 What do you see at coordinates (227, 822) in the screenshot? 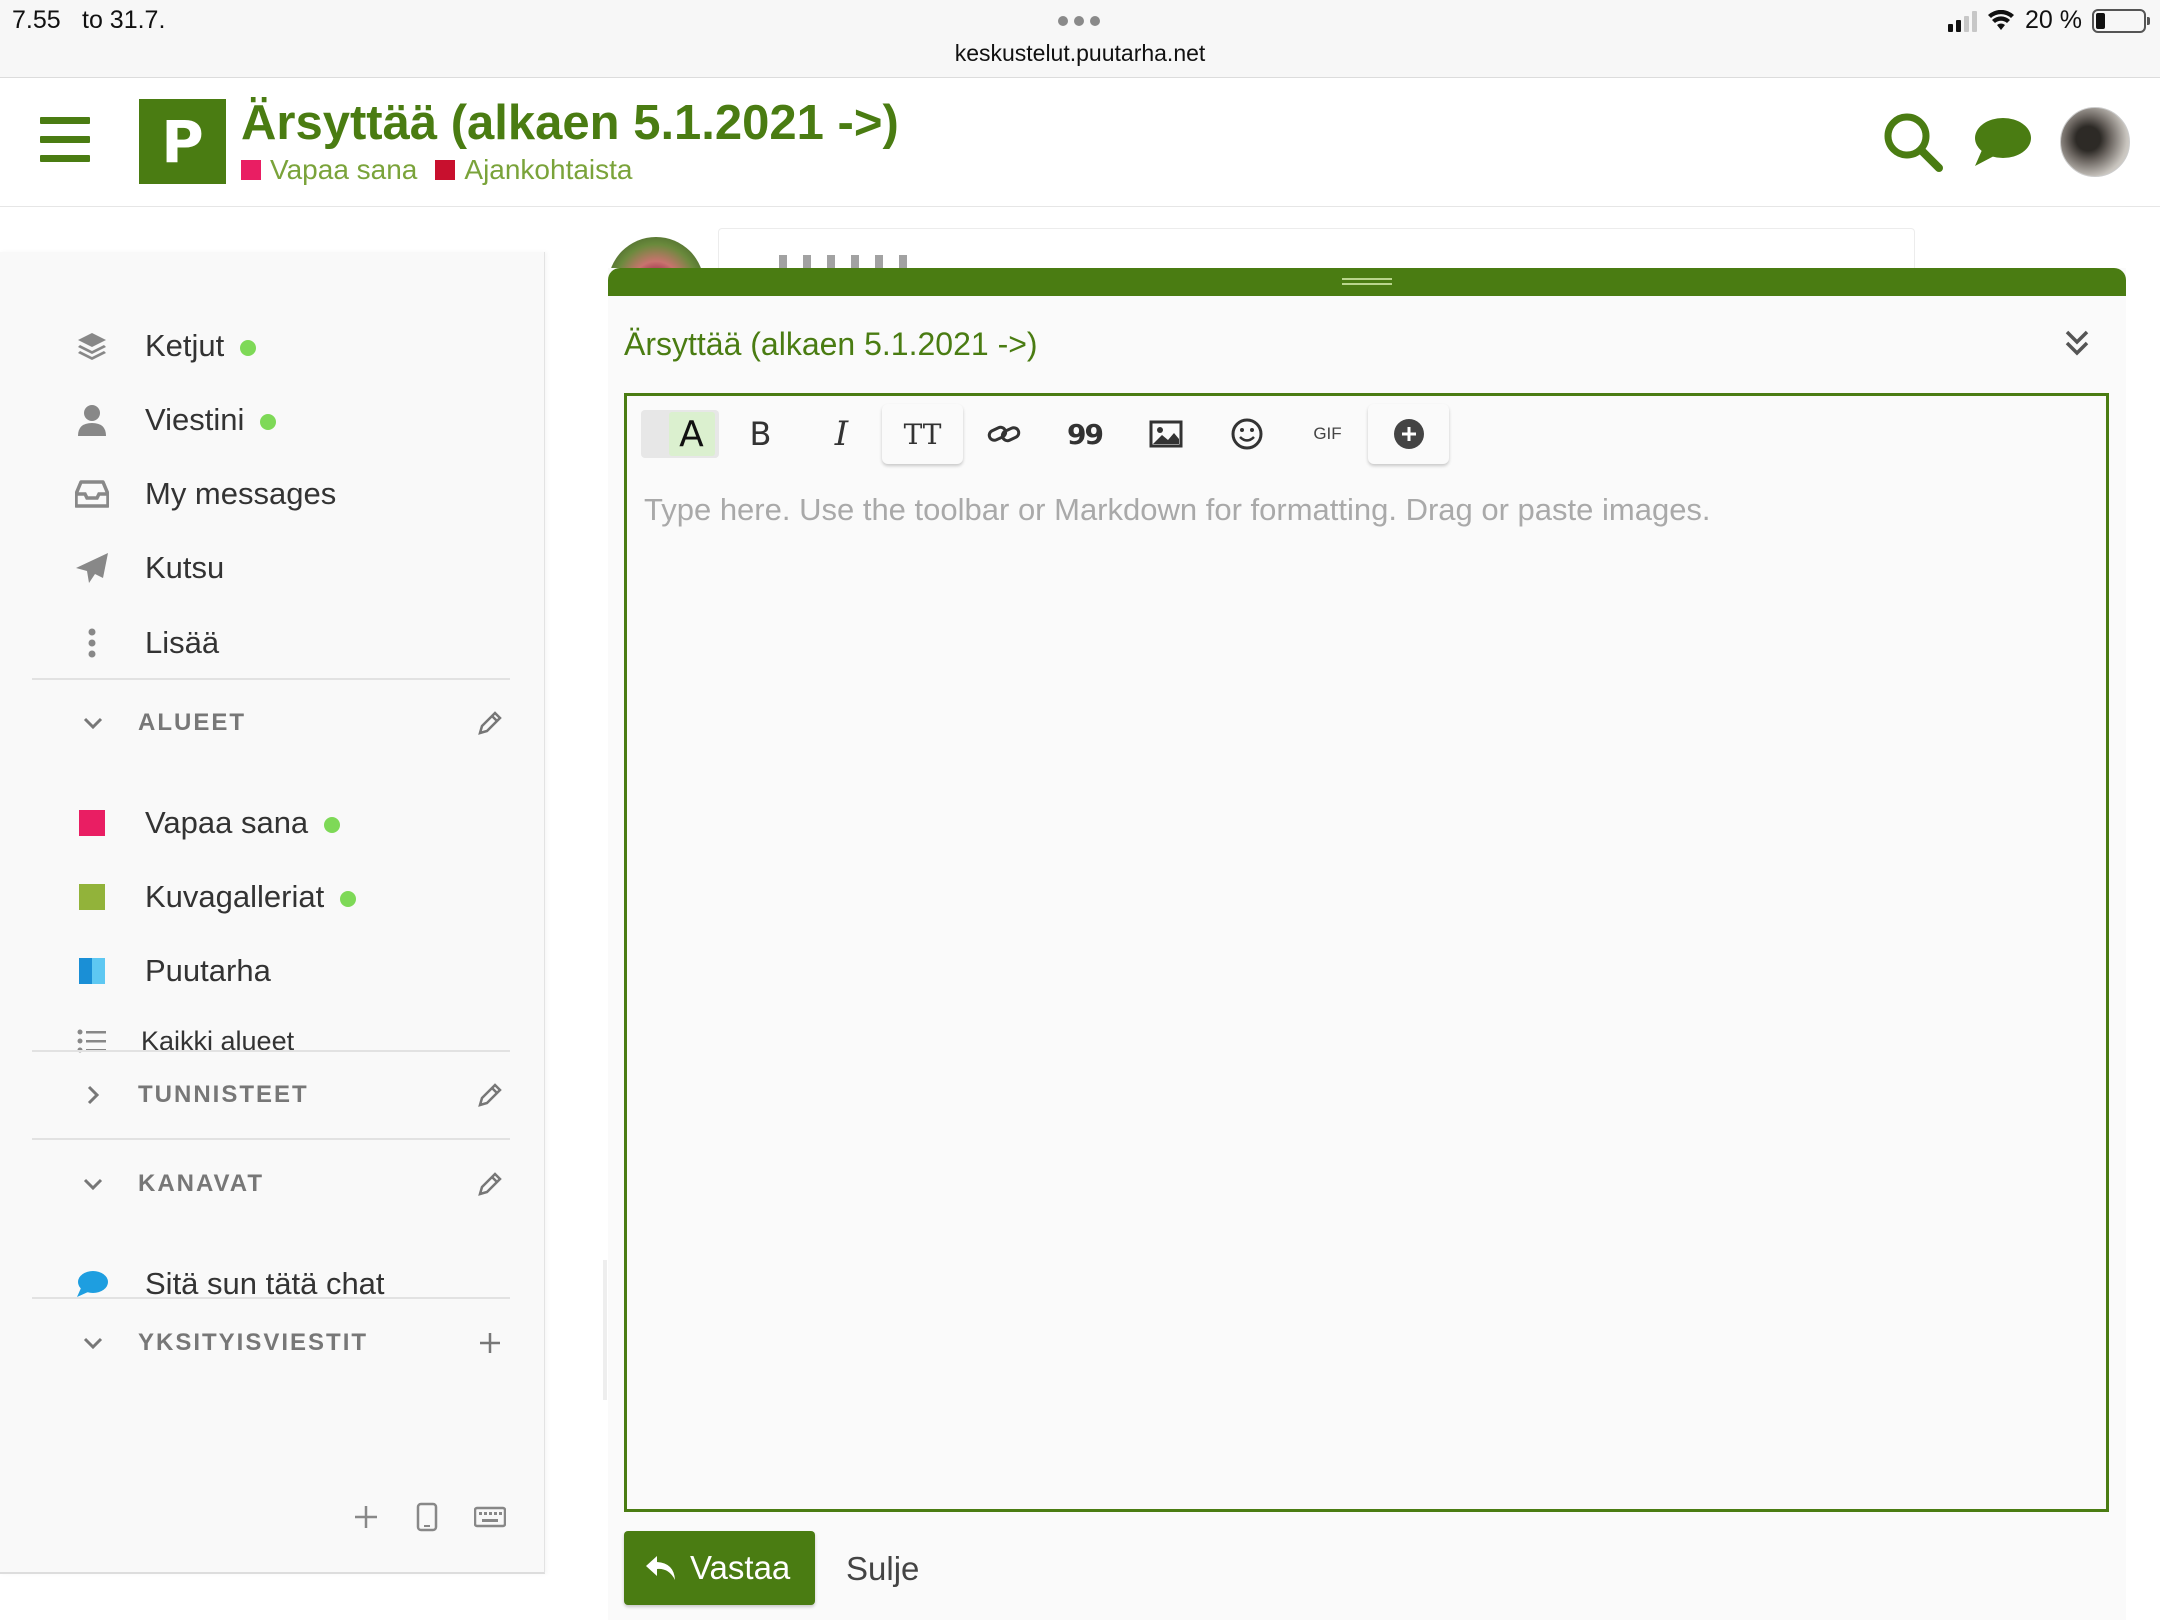
I see `sidebar-item-label: Vapaa sana` at bounding box center [227, 822].